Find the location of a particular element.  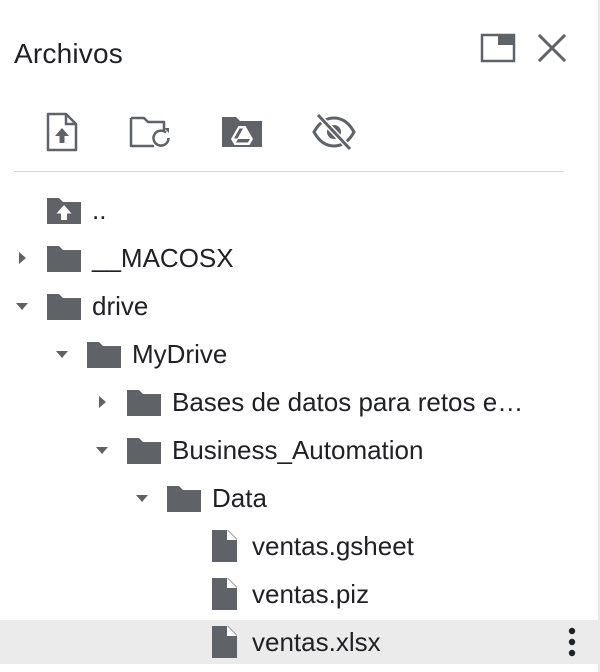

file-row: ventas.gsheet is located at coordinates (300, 546).